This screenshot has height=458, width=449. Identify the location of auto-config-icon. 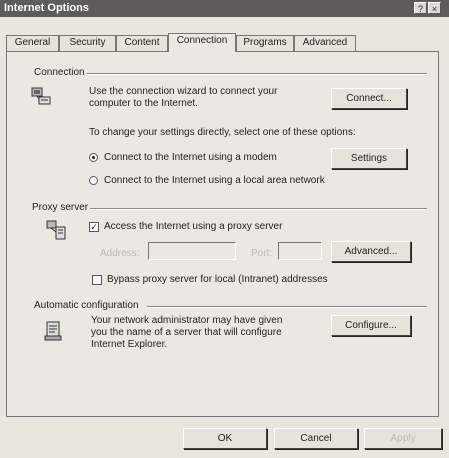
(53, 331).